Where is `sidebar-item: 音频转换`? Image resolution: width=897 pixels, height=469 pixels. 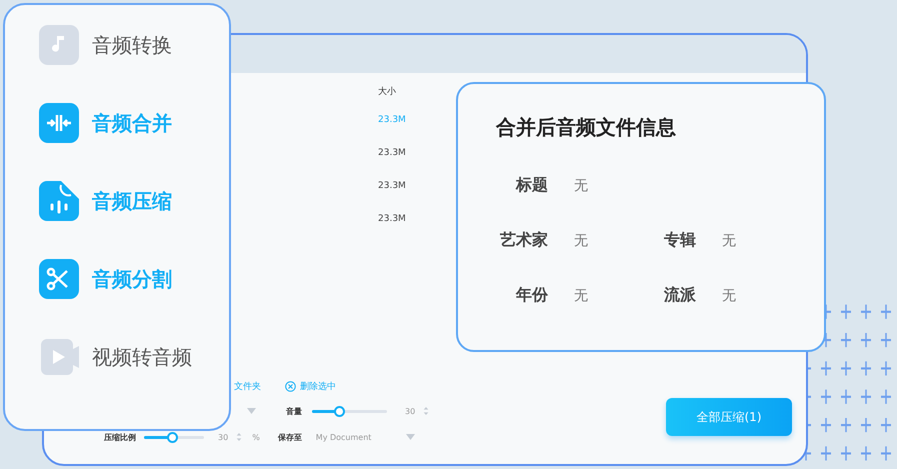 sidebar-item: 音频转换 is located at coordinates (134, 45).